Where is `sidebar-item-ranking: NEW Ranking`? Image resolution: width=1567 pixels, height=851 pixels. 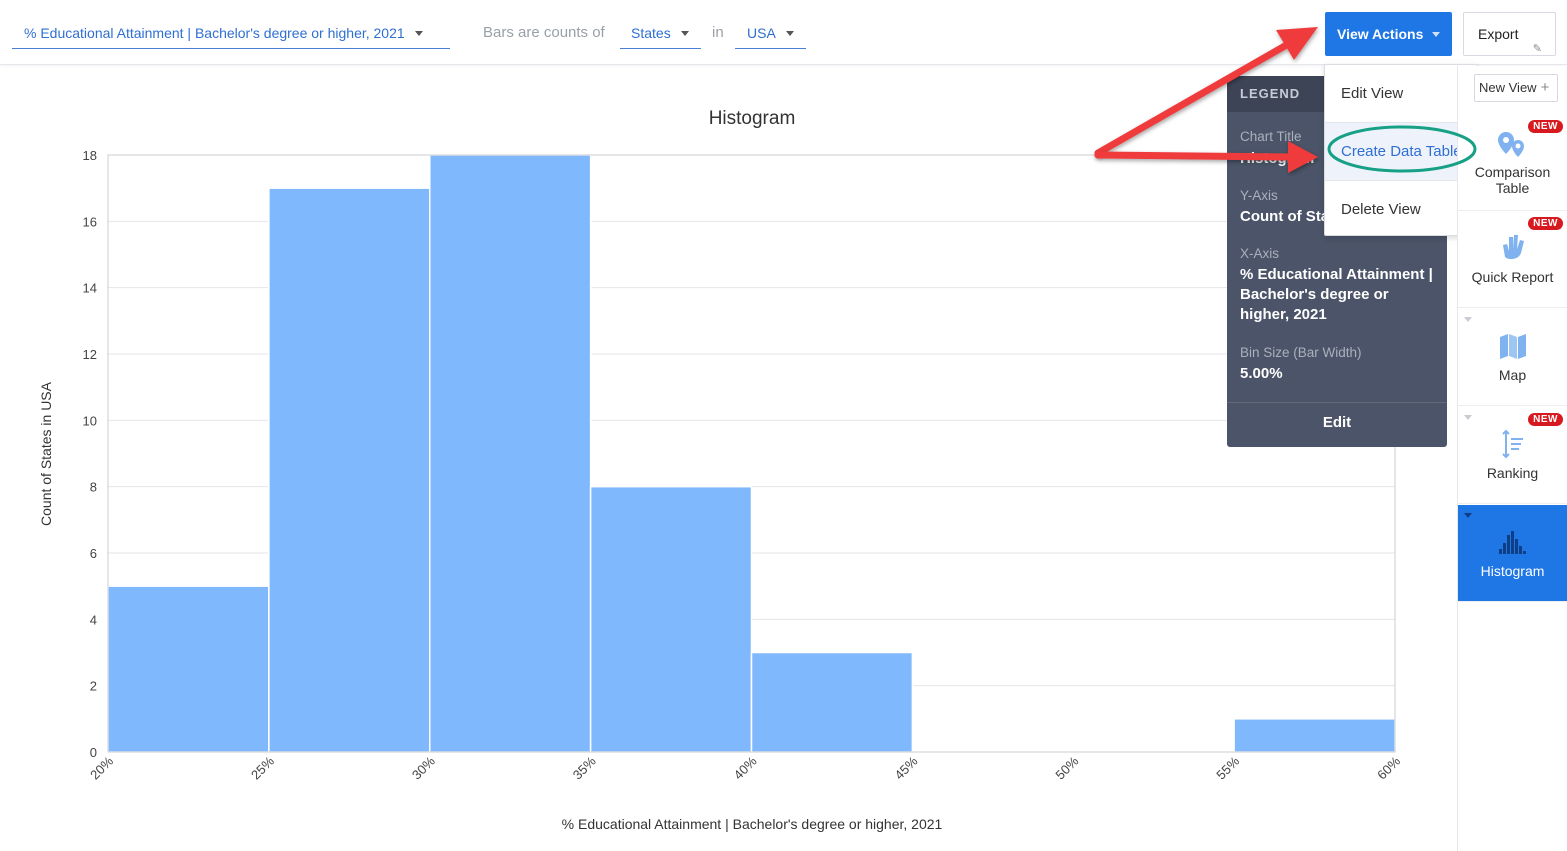
sidebar-item-ranking: NEW Ranking is located at coordinates (1512, 455).